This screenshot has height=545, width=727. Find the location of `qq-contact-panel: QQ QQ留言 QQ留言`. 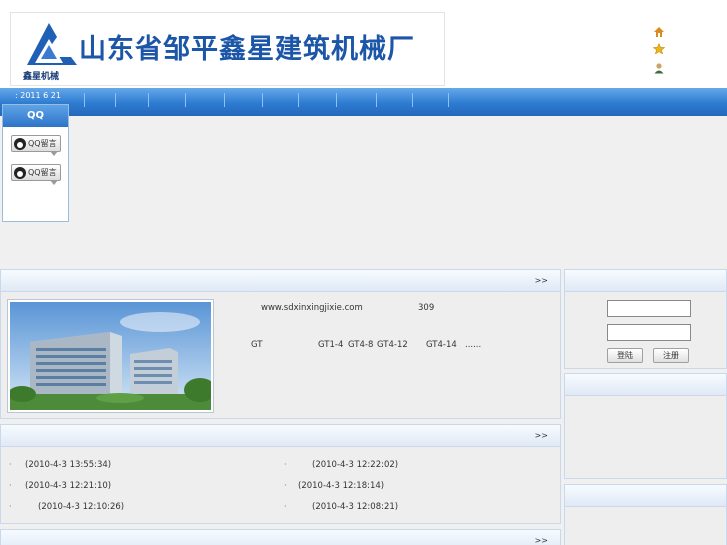

qq-contact-panel: QQ QQ留言 QQ留言 is located at coordinates (35, 163).